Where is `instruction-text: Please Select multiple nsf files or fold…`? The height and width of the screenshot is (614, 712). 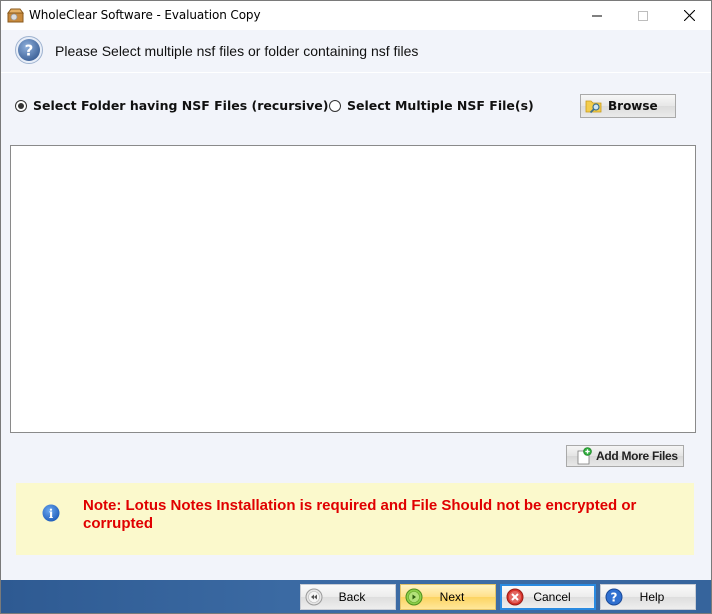 instruction-text: Please Select multiple nsf files or fold… is located at coordinates (237, 51).